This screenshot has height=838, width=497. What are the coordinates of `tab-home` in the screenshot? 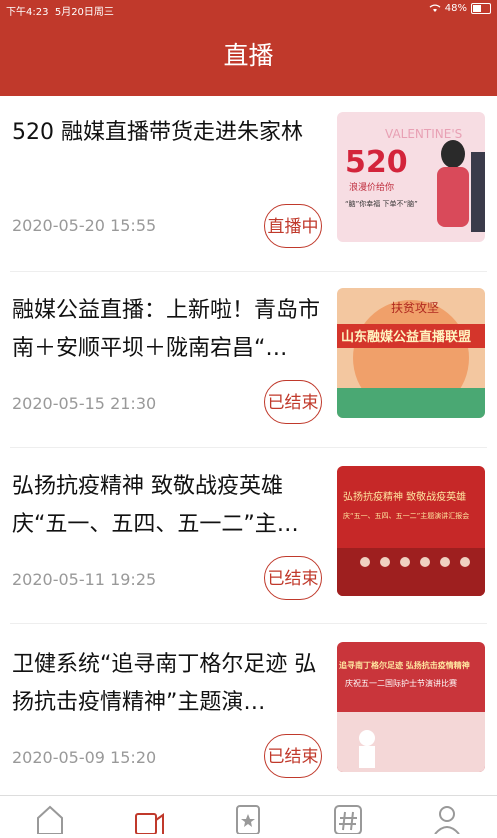 It's located at (50, 818).